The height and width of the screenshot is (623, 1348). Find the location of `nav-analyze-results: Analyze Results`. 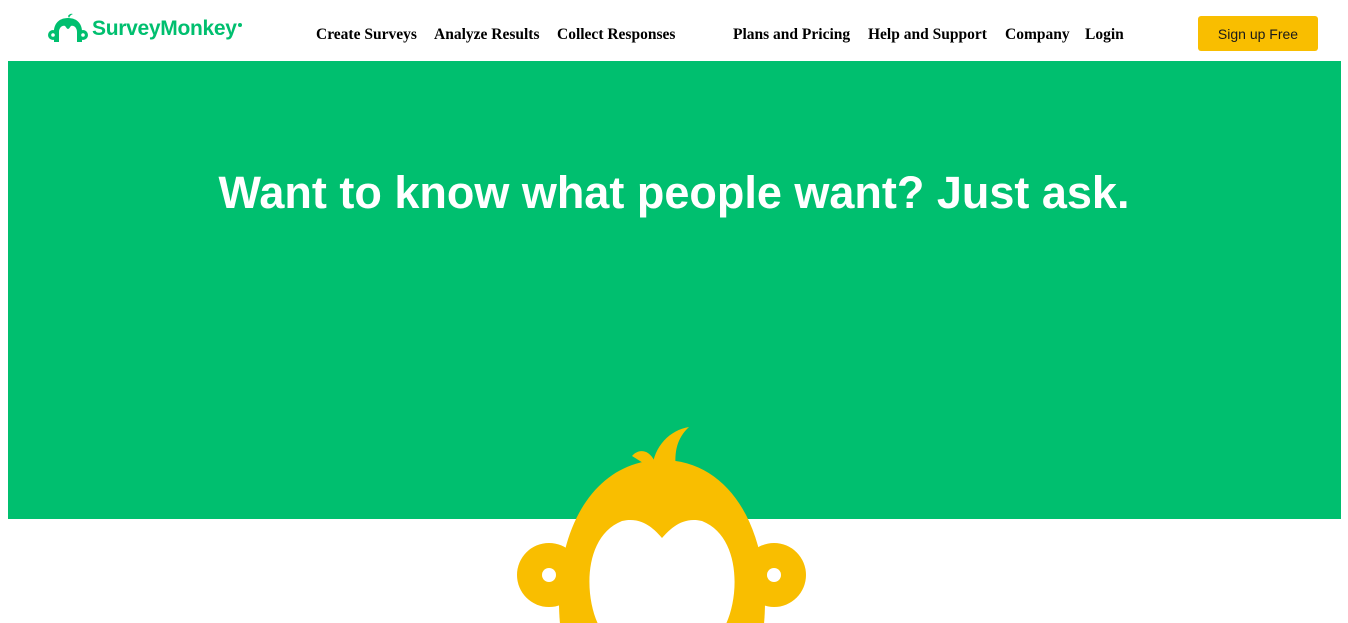

nav-analyze-results: Analyze Results is located at coordinates (486, 35).